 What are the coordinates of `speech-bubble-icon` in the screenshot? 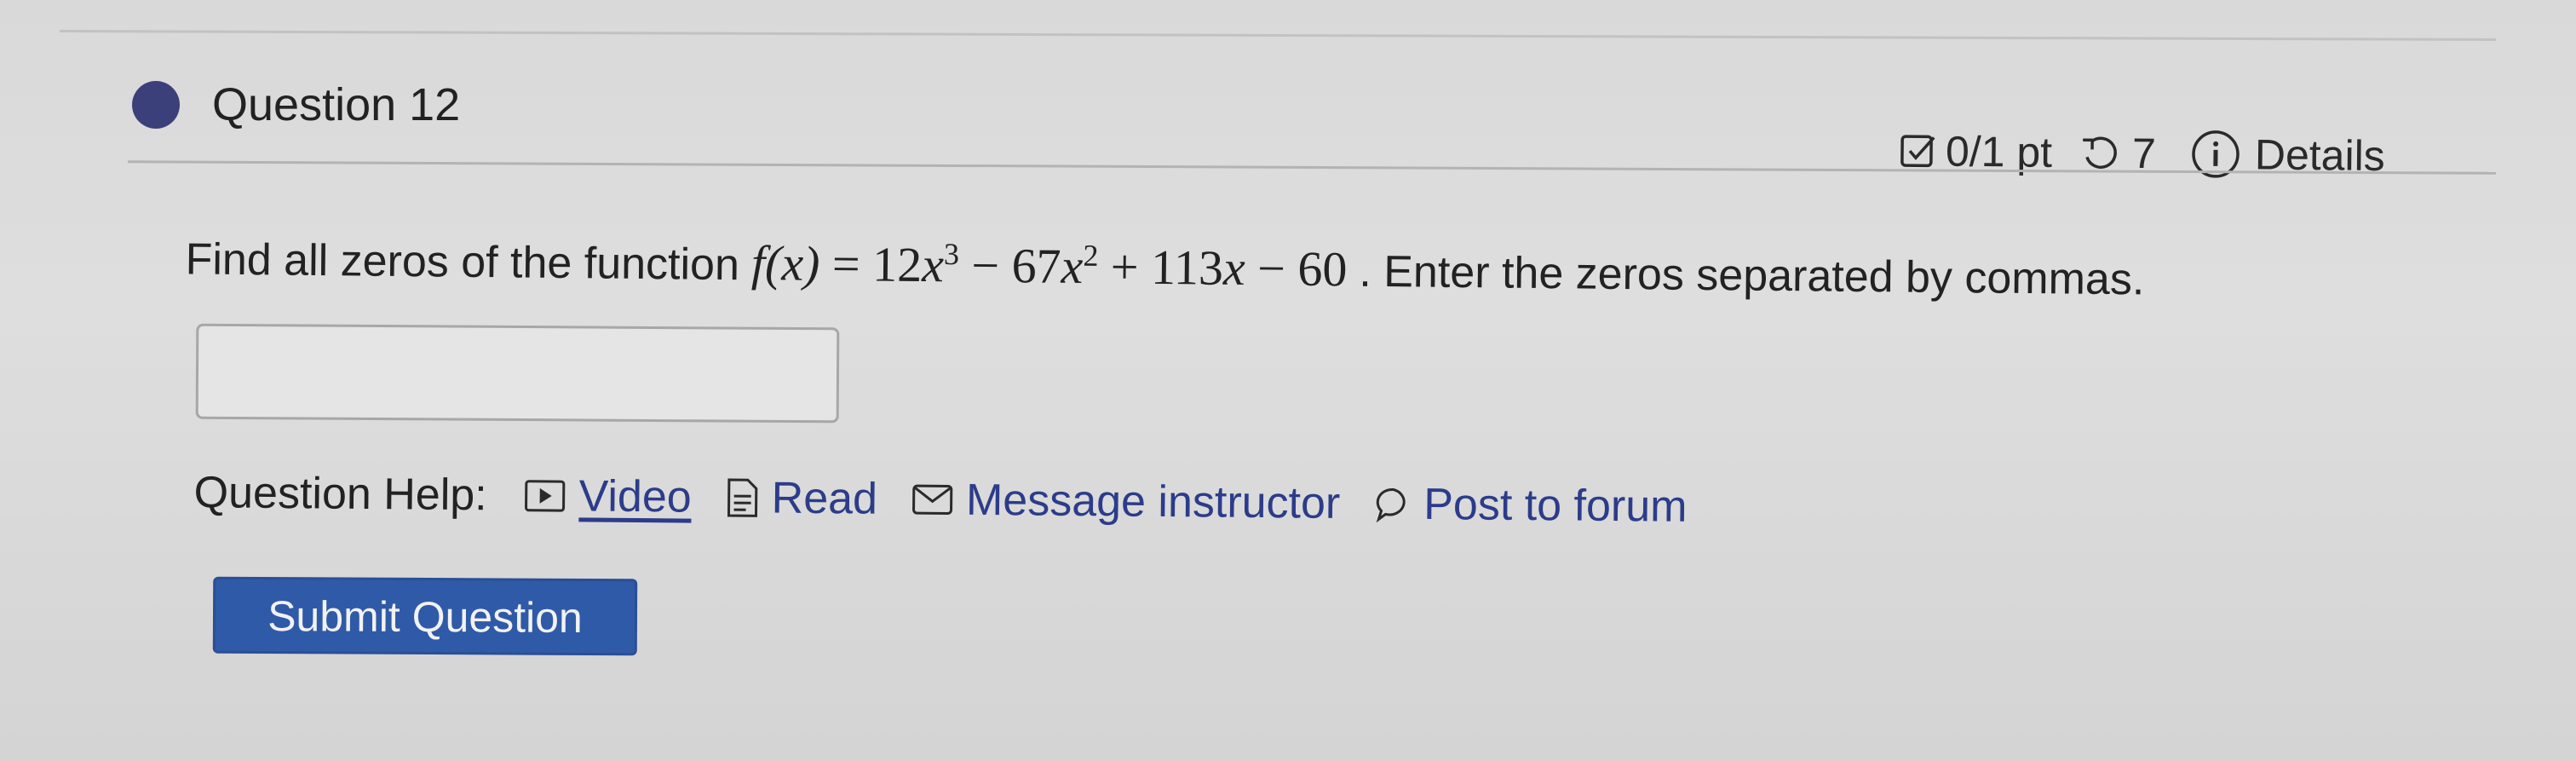 It's located at (1393, 504).